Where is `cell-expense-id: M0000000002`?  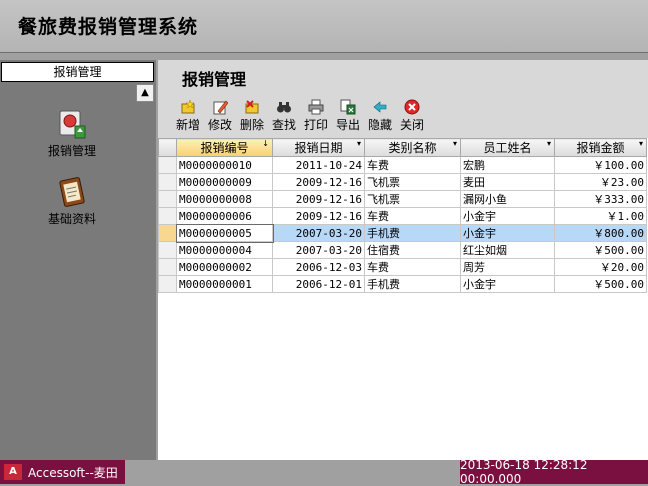
cell-expense-id: M0000000002 is located at coordinates (224, 267).